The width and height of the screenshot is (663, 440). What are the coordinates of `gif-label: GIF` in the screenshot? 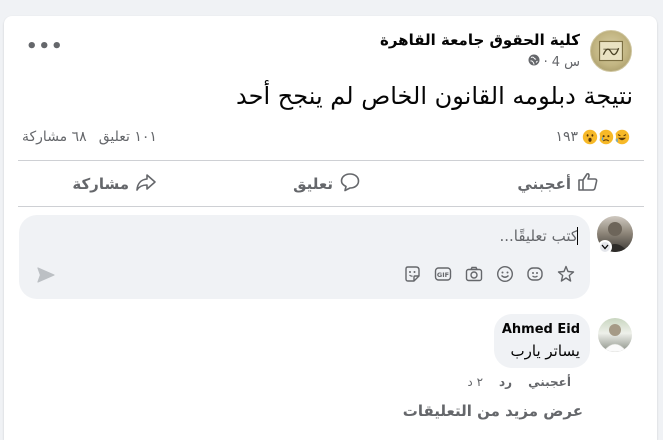 It's located at (443, 275).